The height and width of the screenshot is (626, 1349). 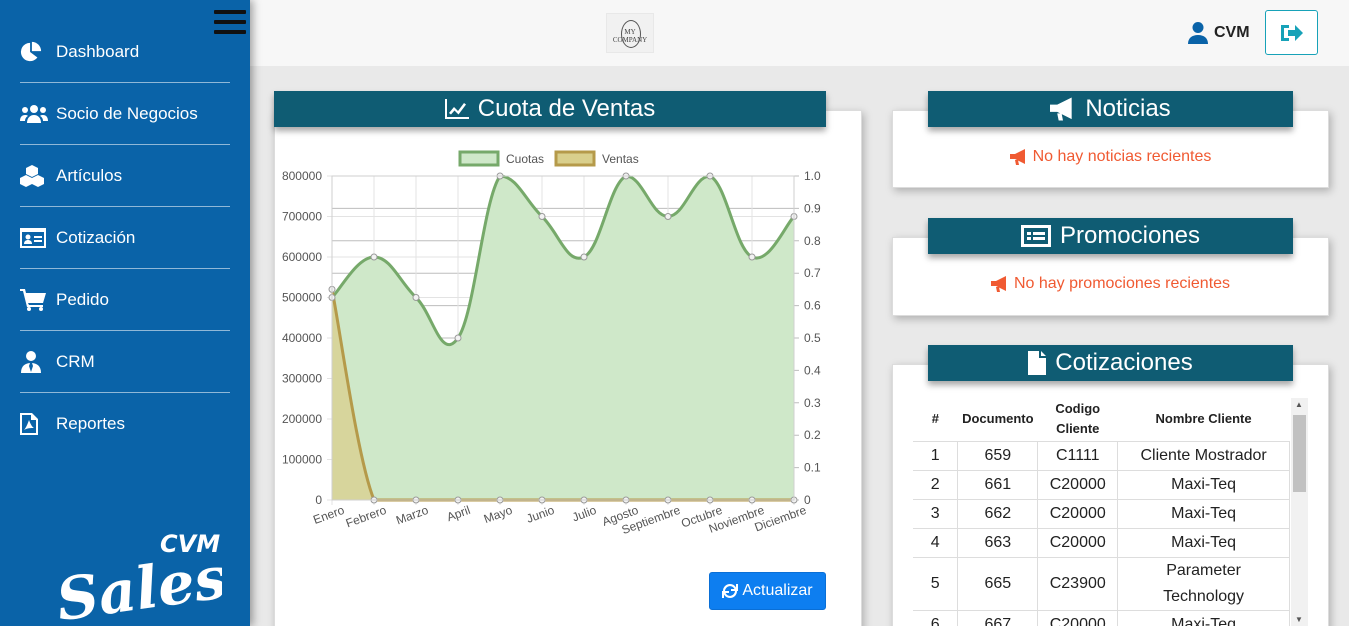 I want to click on table-cell: C1111, so click(x=1078, y=455).